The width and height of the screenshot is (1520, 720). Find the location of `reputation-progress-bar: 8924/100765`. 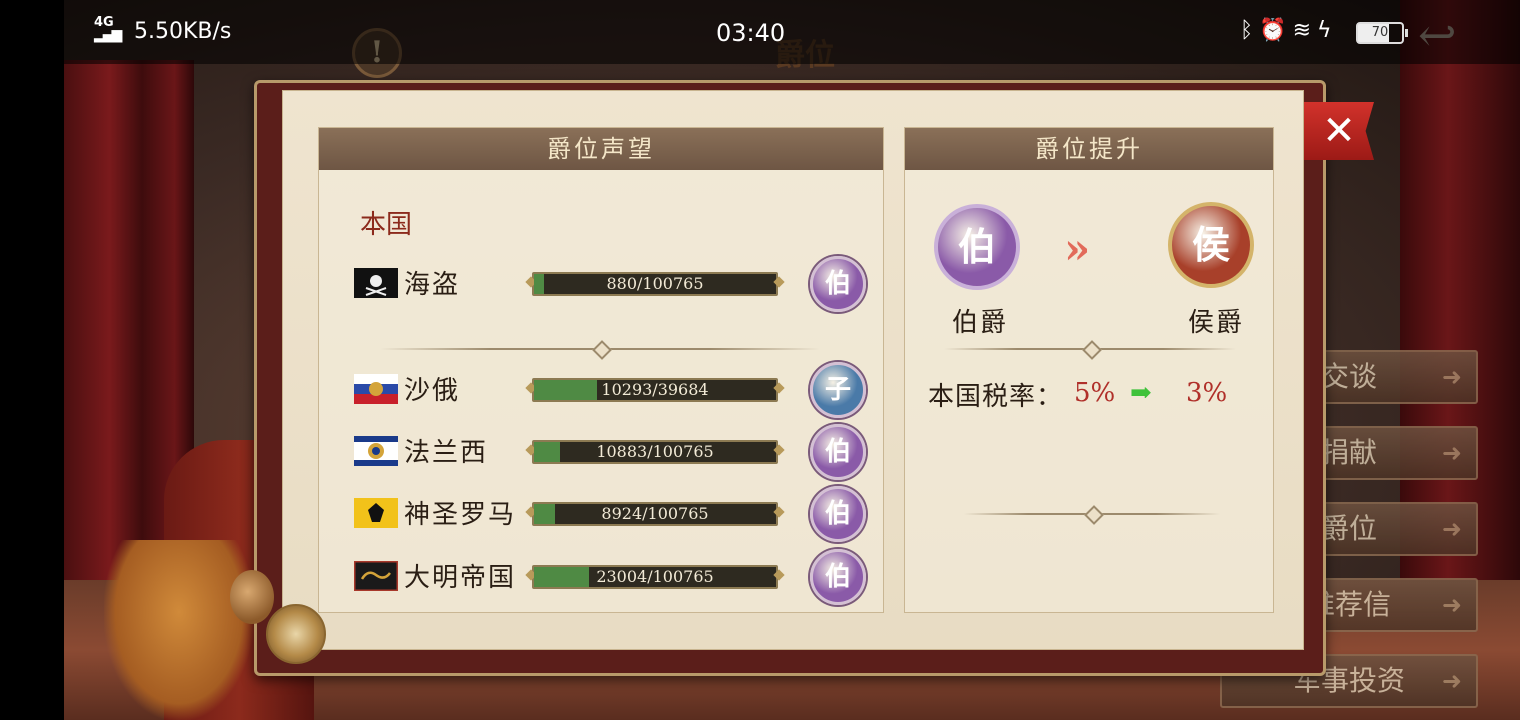

reputation-progress-bar: 8924/100765 is located at coordinates (655, 514).